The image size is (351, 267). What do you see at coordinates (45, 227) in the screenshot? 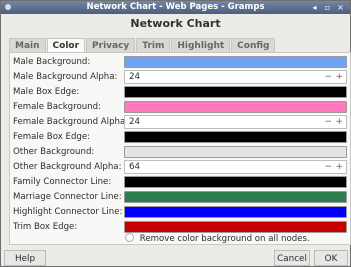
I see `setting-label: Trim Box Edge:` at bounding box center [45, 227].